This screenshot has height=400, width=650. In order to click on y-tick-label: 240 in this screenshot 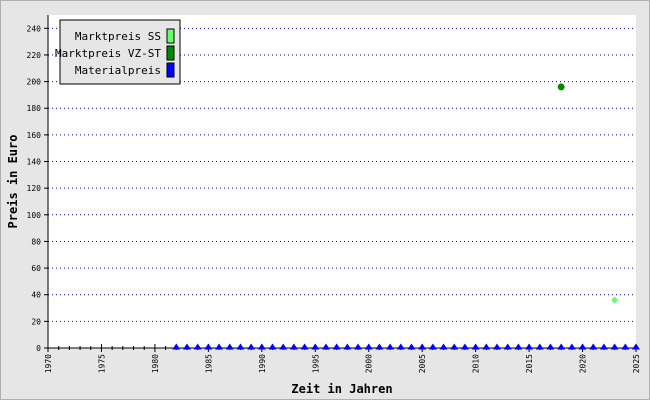, I will do `click(34, 28)`.